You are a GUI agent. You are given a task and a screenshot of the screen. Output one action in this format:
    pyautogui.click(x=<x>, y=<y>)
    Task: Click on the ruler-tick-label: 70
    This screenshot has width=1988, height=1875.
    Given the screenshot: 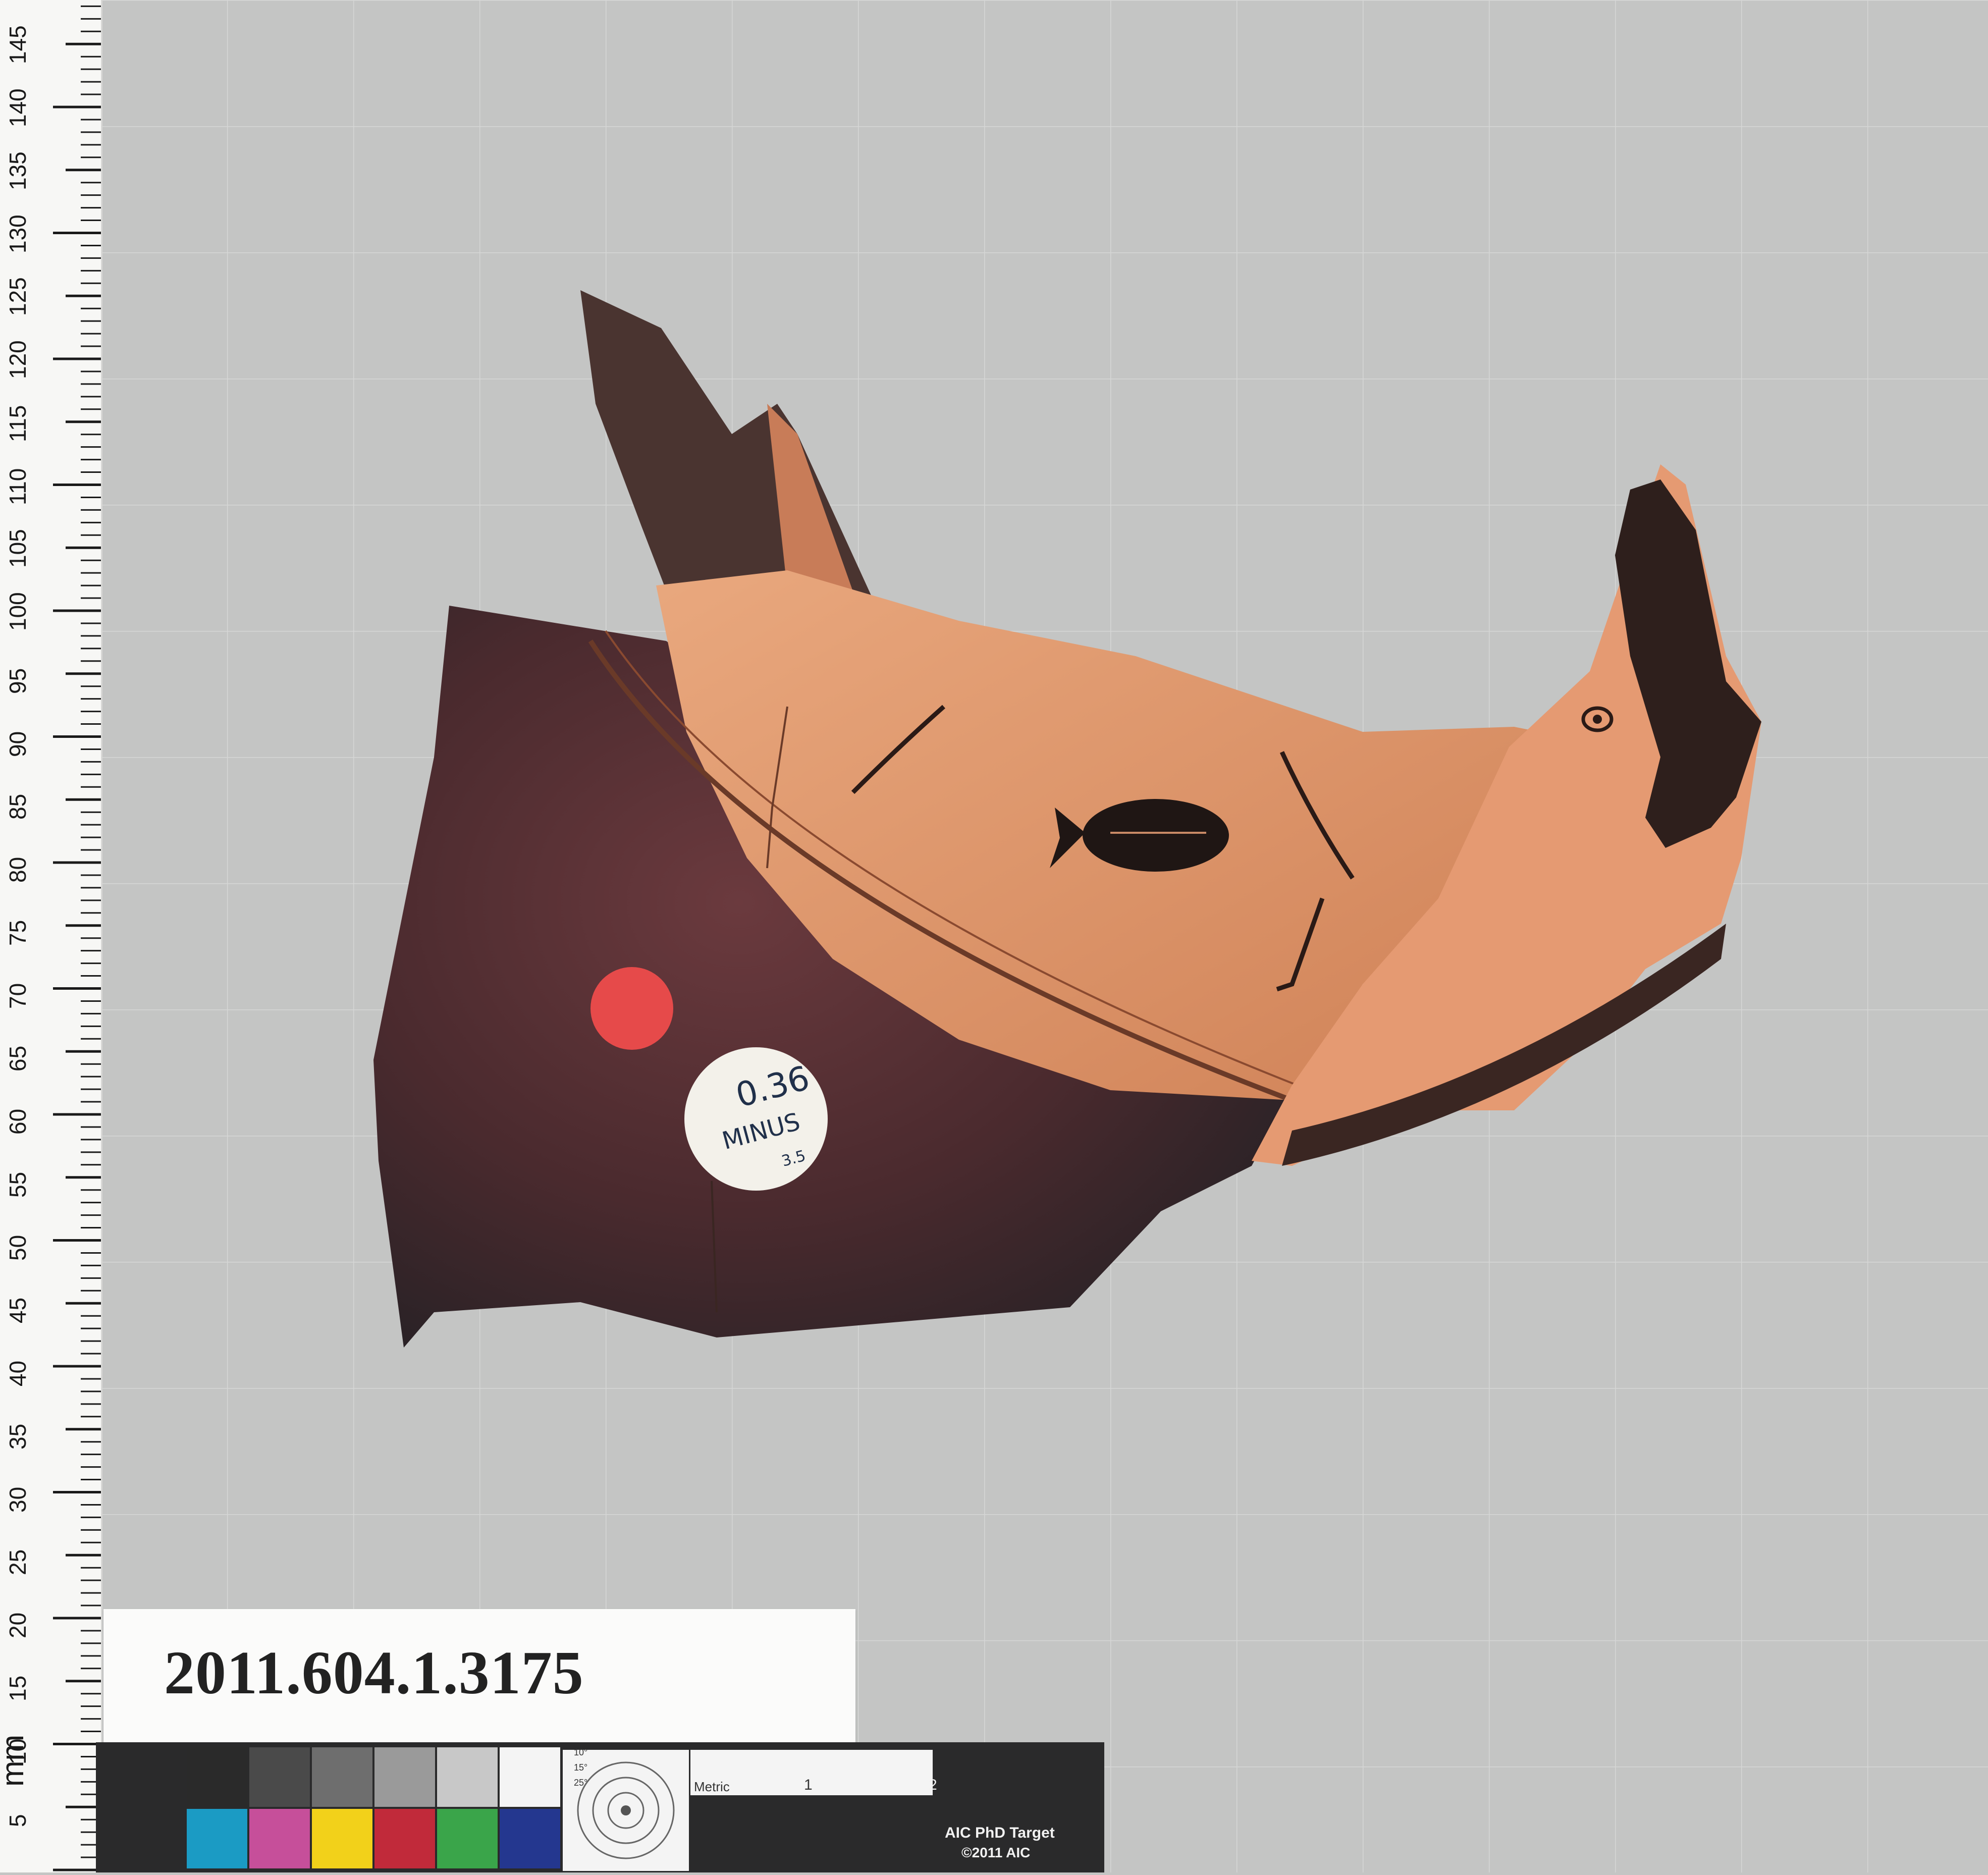 What is the action you would take?
    pyautogui.click(x=18, y=996)
    